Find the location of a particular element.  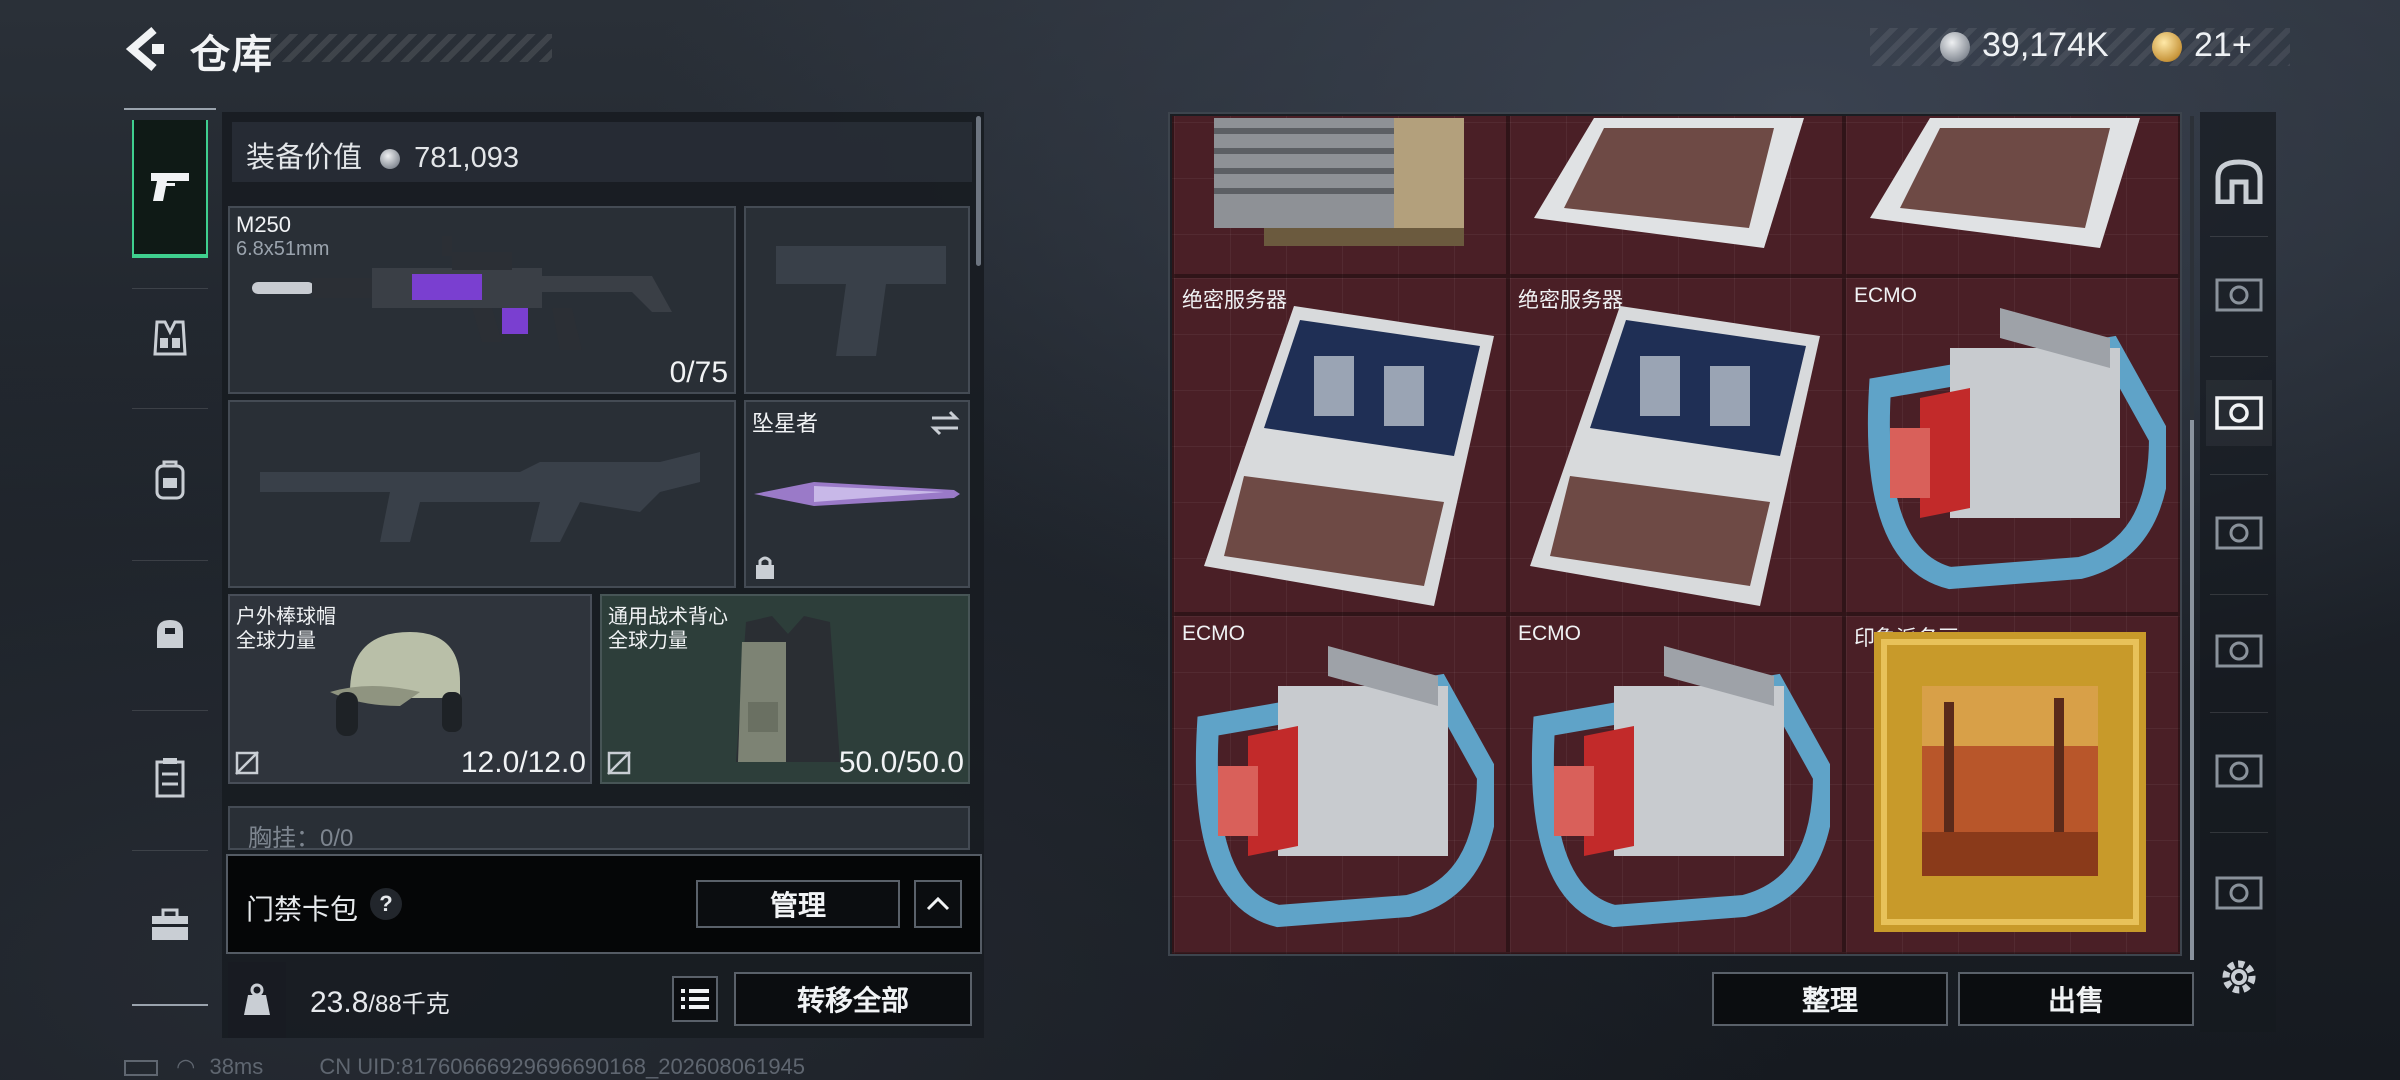

back-button is located at coordinates (145, 49).